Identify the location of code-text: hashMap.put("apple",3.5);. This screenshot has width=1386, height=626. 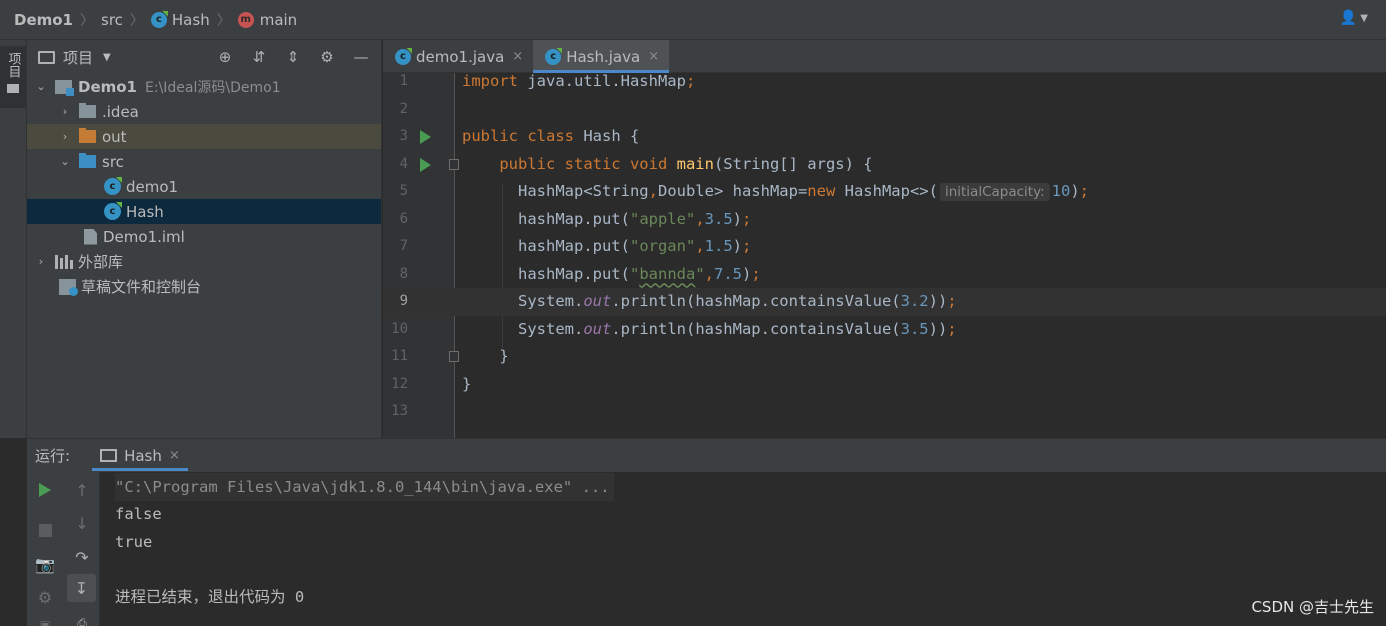
(606, 220).